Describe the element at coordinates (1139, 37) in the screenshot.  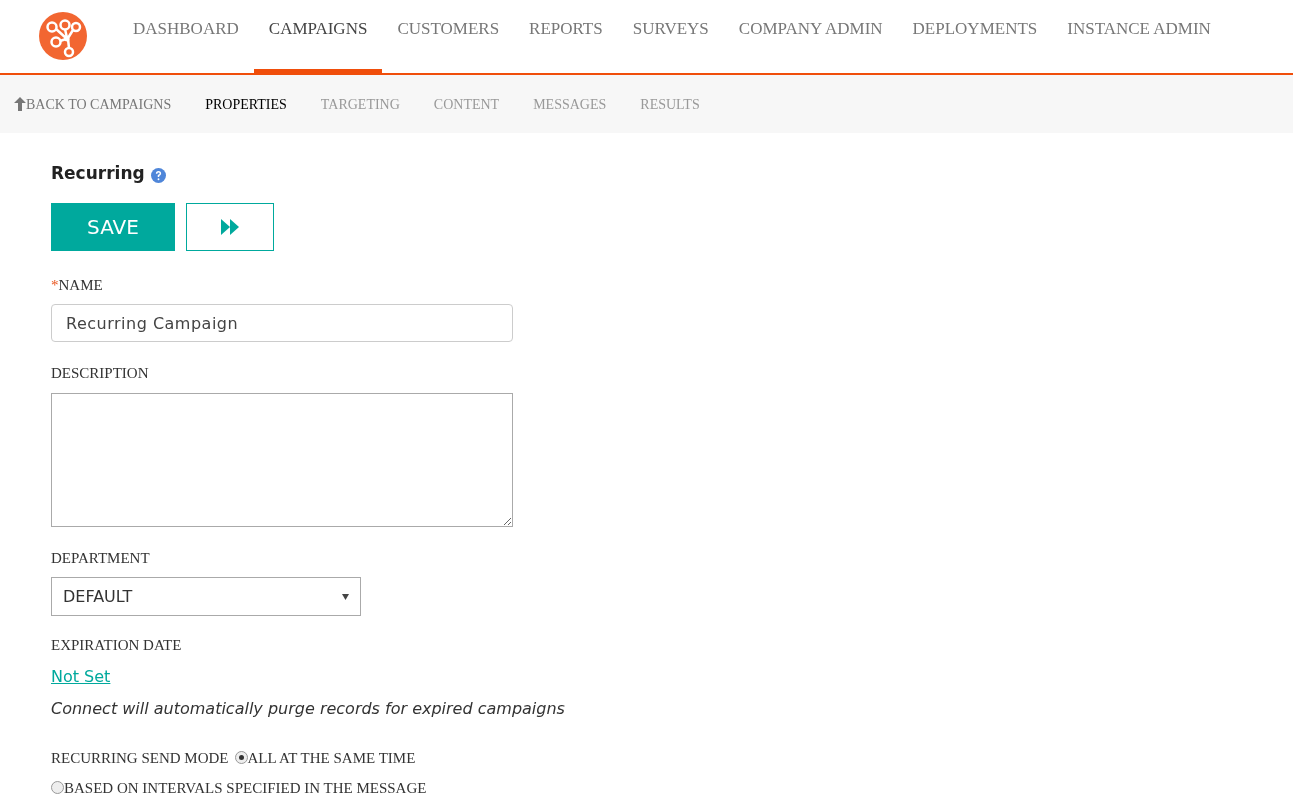
I see `nav-tab: INSTANCE ADMIN` at that location.